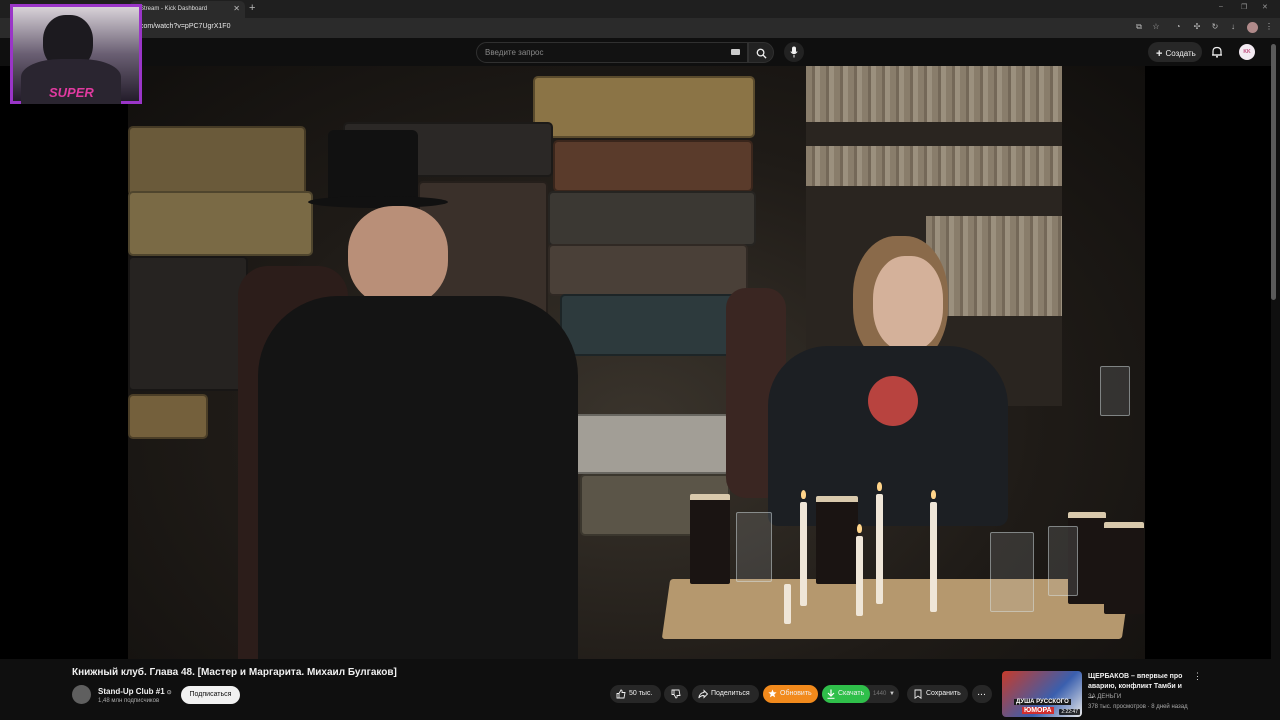 This screenshot has height=720, width=1280. Describe the element at coordinates (1042, 694) in the screenshot. I see `recommended-thumbnail: ДУША РУССКОГО ЮМОРА 2:22:47` at that location.